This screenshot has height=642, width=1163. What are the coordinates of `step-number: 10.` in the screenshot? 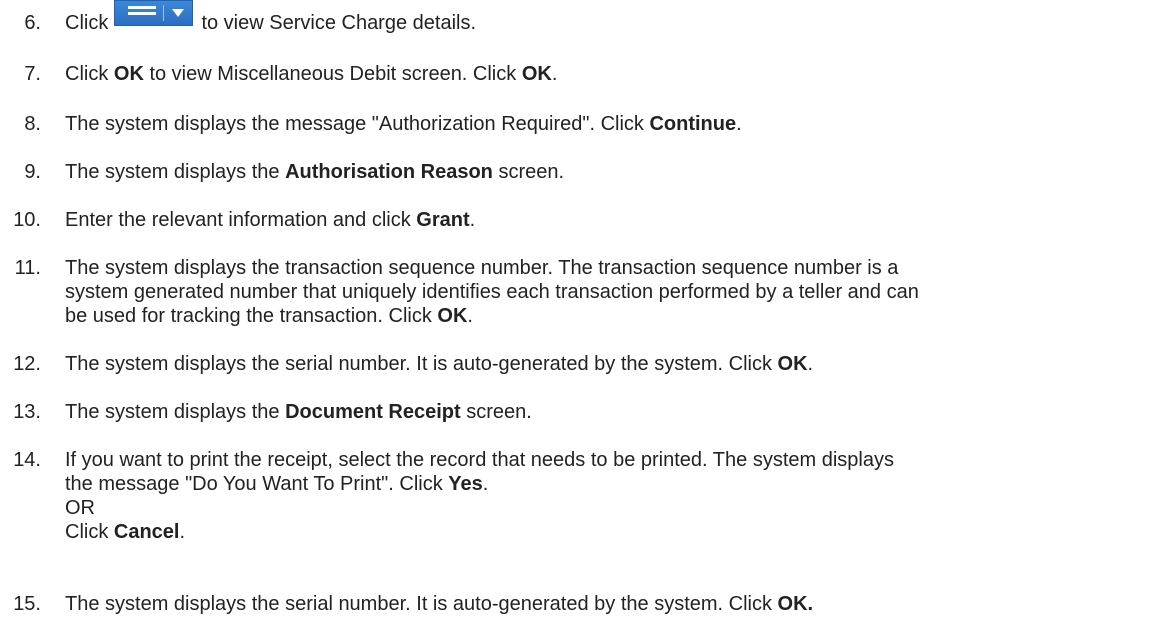 It's located at (27, 220).